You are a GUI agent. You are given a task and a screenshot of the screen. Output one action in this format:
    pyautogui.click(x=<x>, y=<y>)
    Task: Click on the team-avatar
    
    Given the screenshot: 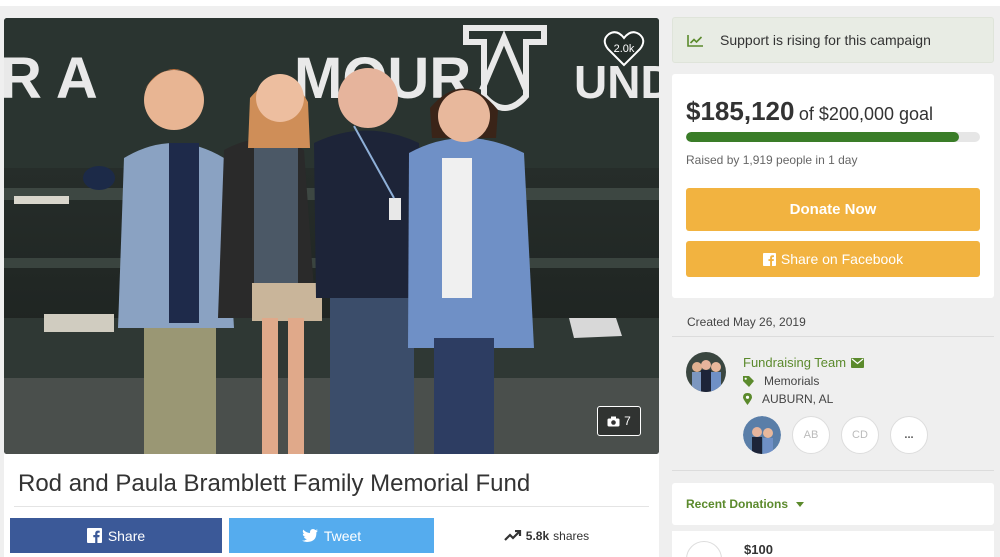 What is the action you would take?
    pyautogui.click(x=706, y=372)
    